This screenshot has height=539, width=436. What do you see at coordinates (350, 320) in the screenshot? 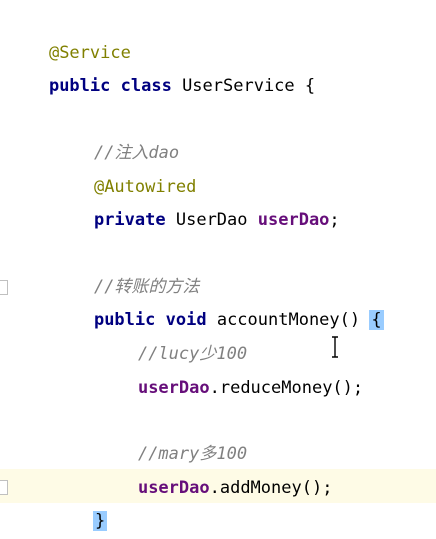
I see `parens: ()` at bounding box center [350, 320].